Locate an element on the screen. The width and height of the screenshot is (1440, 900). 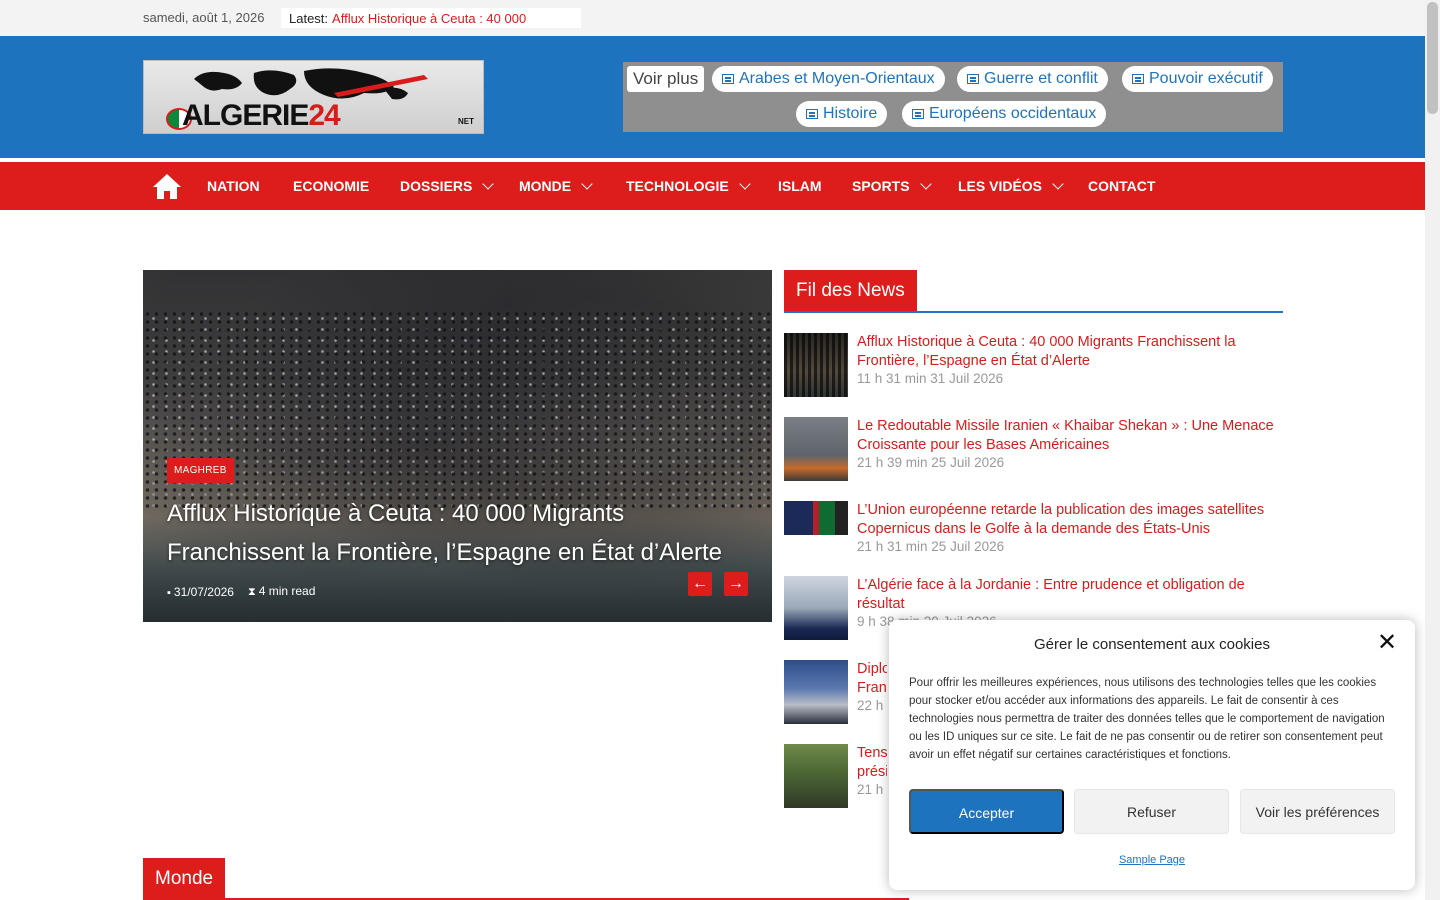
nav-item-dossiers: DOSSIERS is located at coordinates (447, 186).